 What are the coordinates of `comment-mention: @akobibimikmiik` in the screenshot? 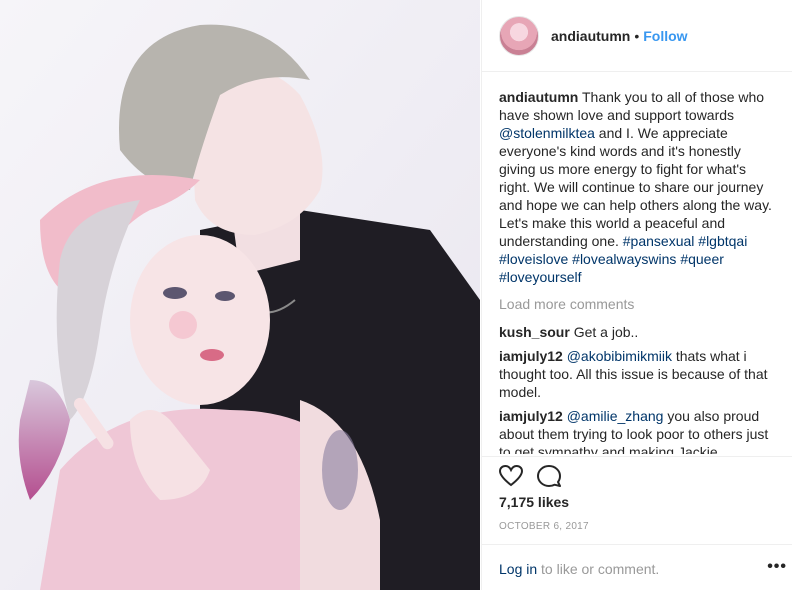 It's located at (619, 356).